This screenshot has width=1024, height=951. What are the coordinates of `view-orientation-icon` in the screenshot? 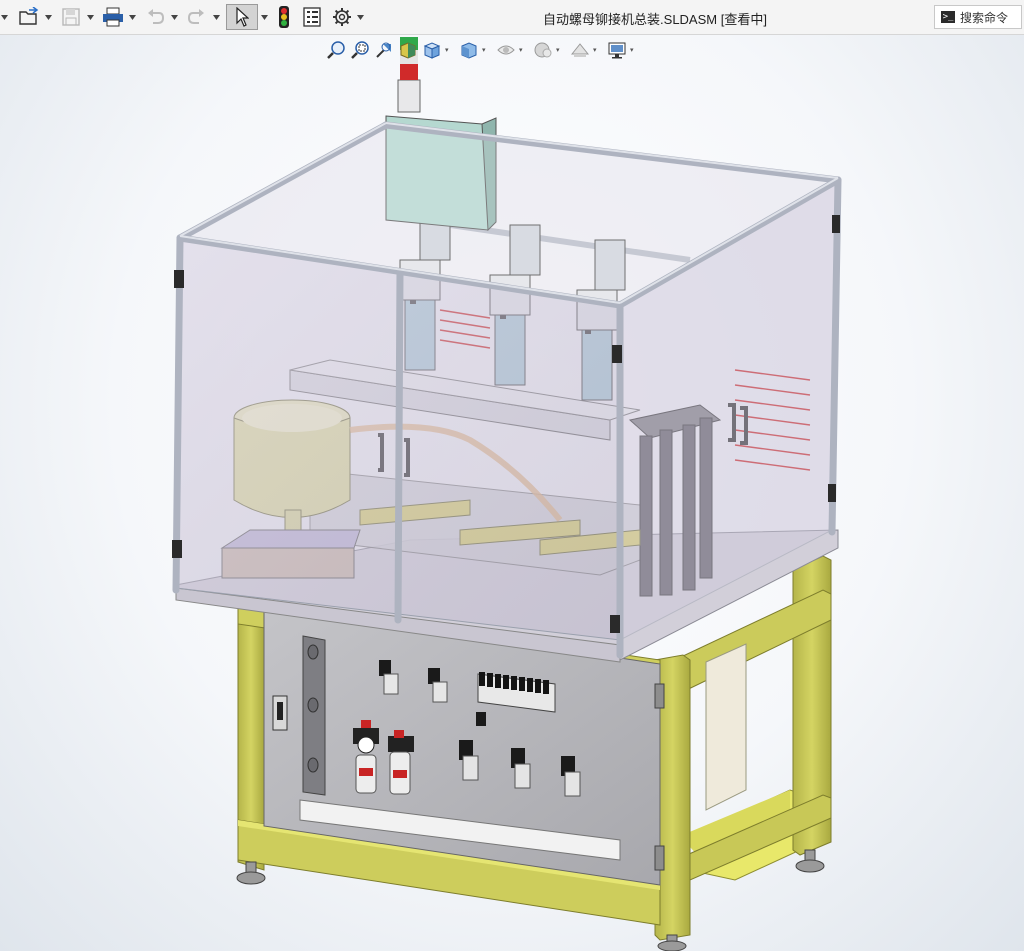 It's located at (432, 50).